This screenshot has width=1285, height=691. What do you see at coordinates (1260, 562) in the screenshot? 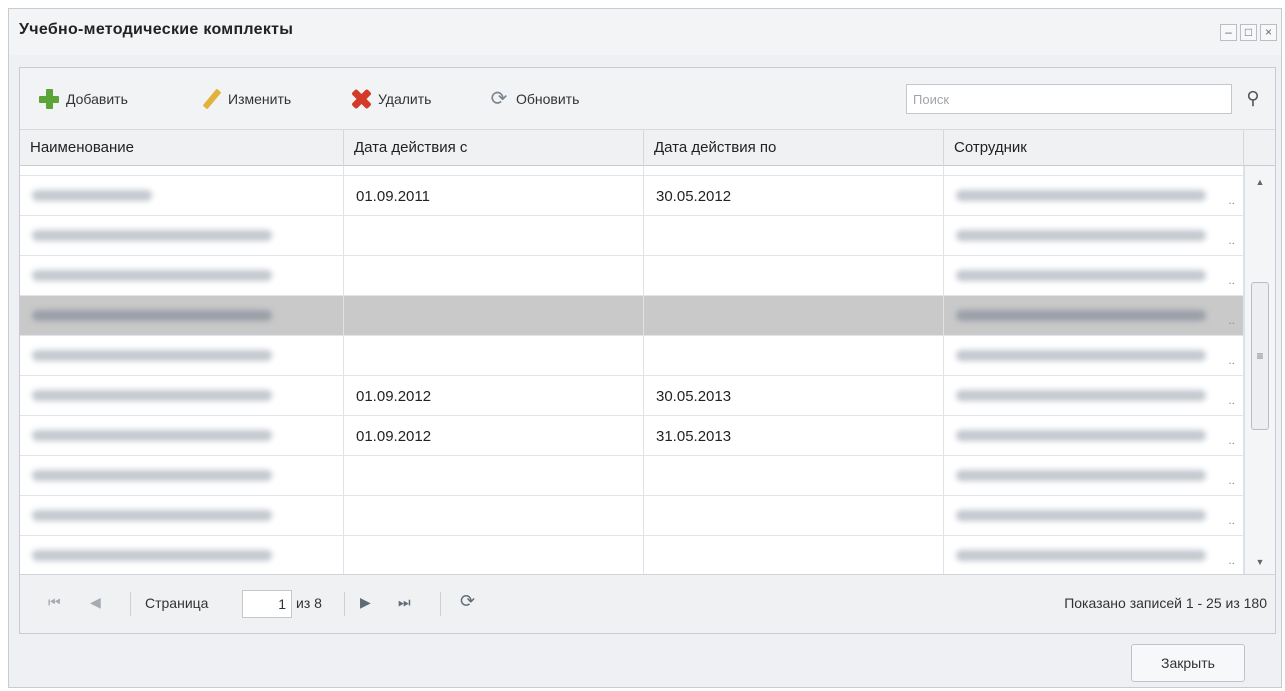
I see `scroll-down-icon: ▼` at bounding box center [1260, 562].